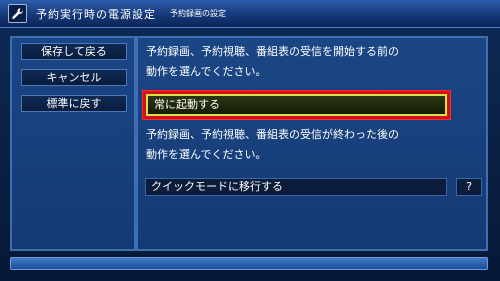  I want to click on before-description-line1: 予約録画、予約視聴、番組表の受信を開始する前の, so click(272, 51).